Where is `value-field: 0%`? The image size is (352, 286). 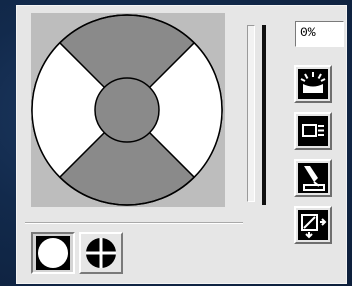 value-field: 0% is located at coordinates (319, 34).